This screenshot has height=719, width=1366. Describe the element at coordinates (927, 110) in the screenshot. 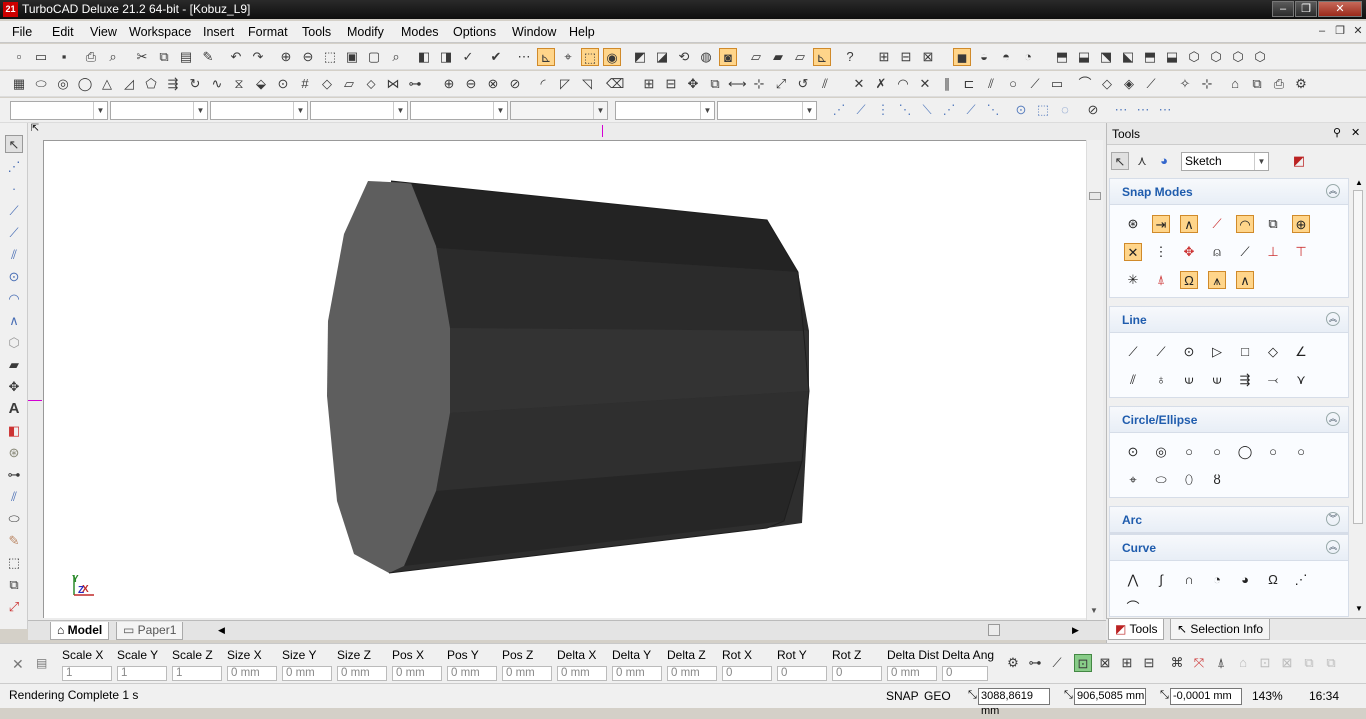

I see `snap-quad-icon: ⟍` at that location.